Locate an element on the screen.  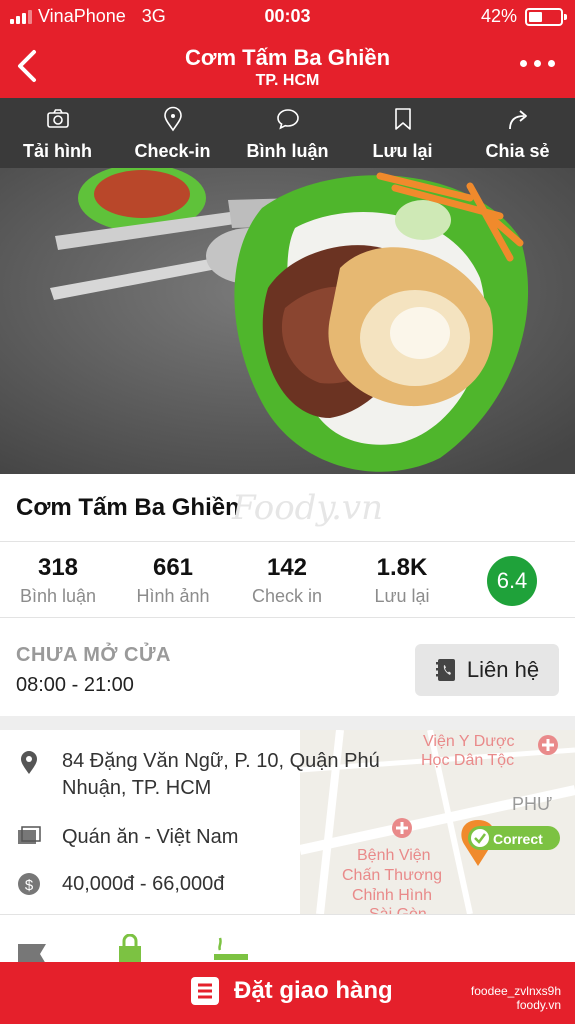
map-label: PHƯ is located at coordinates (532, 804).